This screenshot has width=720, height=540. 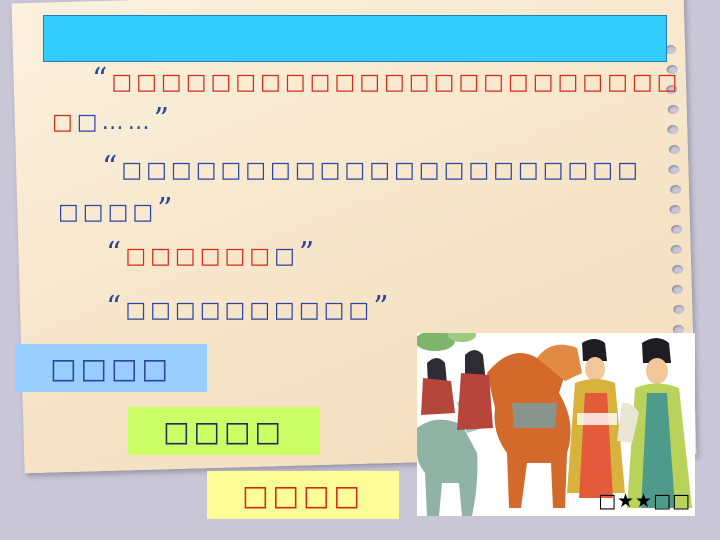 I want to click on paragraph-1-line-2: □□……”, so click(x=112, y=119).